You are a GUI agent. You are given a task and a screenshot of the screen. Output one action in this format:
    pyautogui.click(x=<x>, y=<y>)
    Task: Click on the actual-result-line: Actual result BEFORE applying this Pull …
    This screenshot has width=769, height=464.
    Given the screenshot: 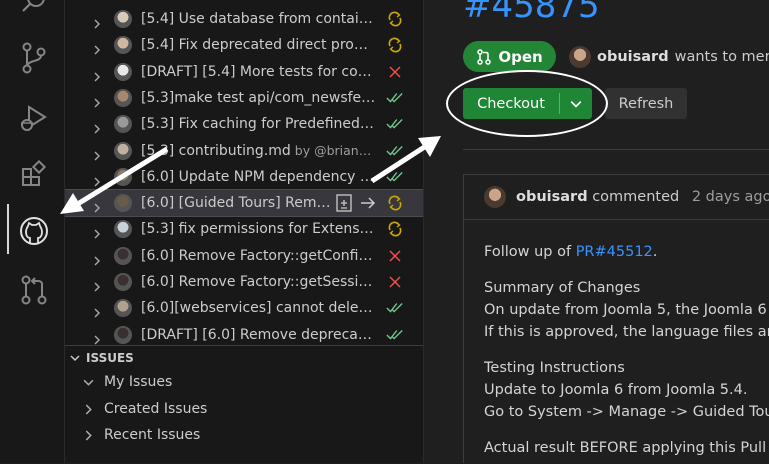 What is the action you would take?
    pyautogui.click(x=626, y=448)
    